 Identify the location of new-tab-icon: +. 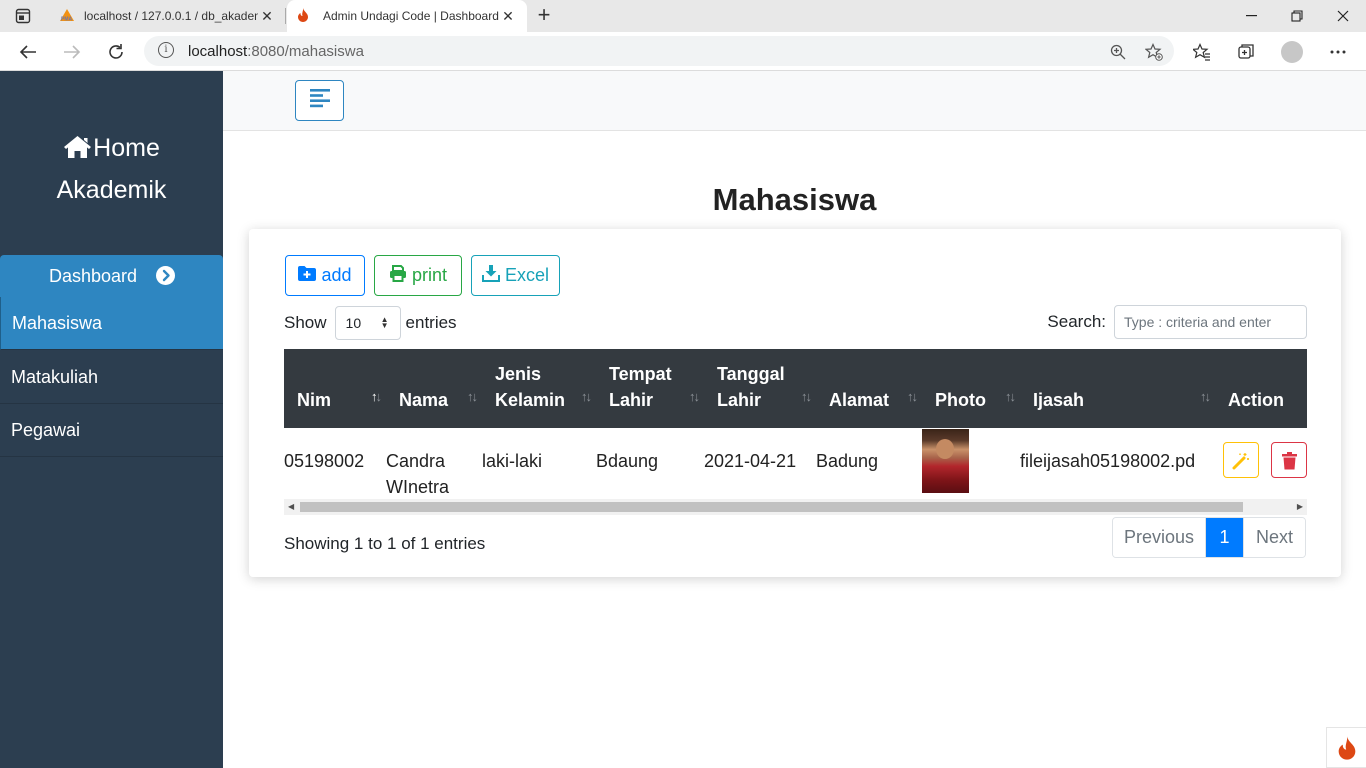
(544, 16).